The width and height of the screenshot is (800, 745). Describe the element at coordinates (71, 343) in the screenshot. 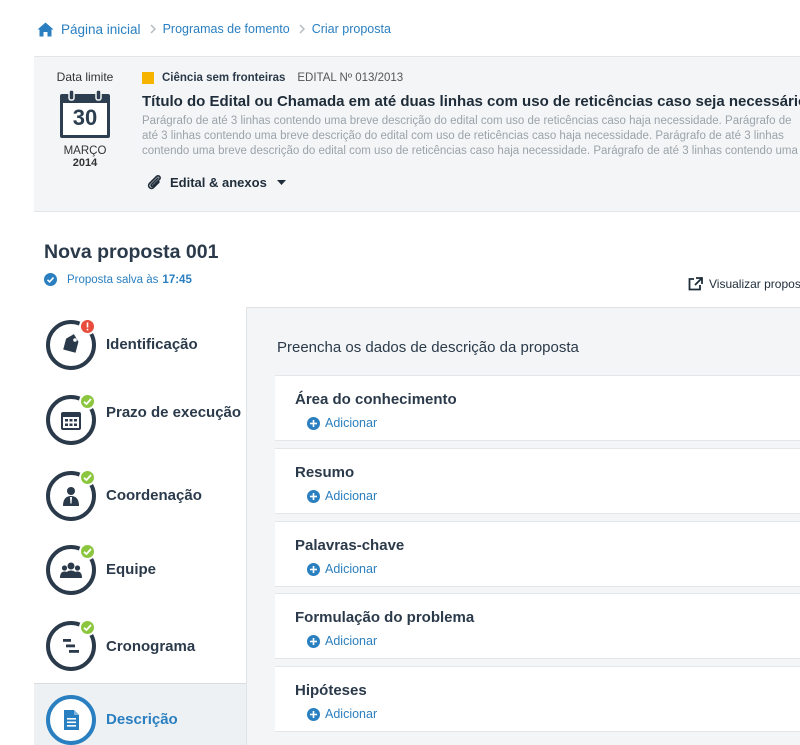

I see `tag-icon` at that location.